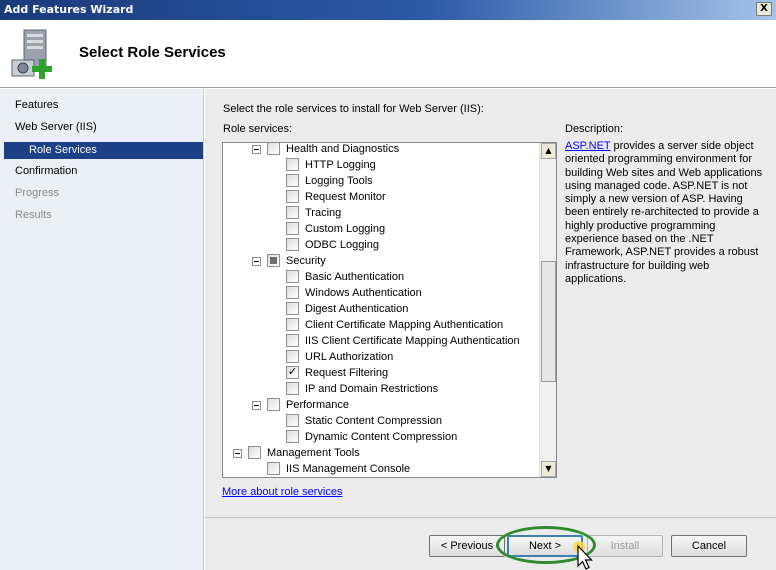  What do you see at coordinates (343, 149) in the screenshot?
I see `tree-item-label: Health and Diagnostics` at bounding box center [343, 149].